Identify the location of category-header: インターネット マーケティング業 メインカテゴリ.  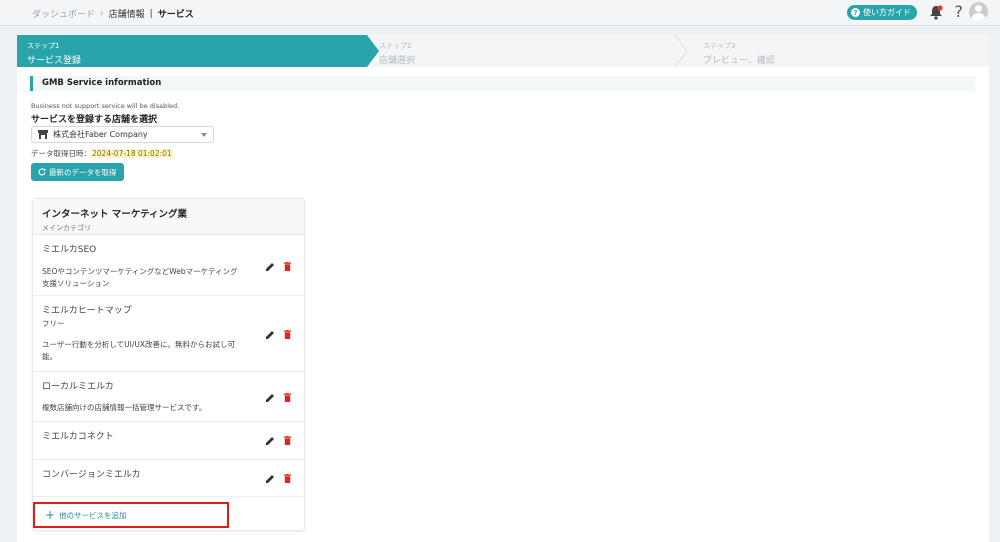
(168, 217).